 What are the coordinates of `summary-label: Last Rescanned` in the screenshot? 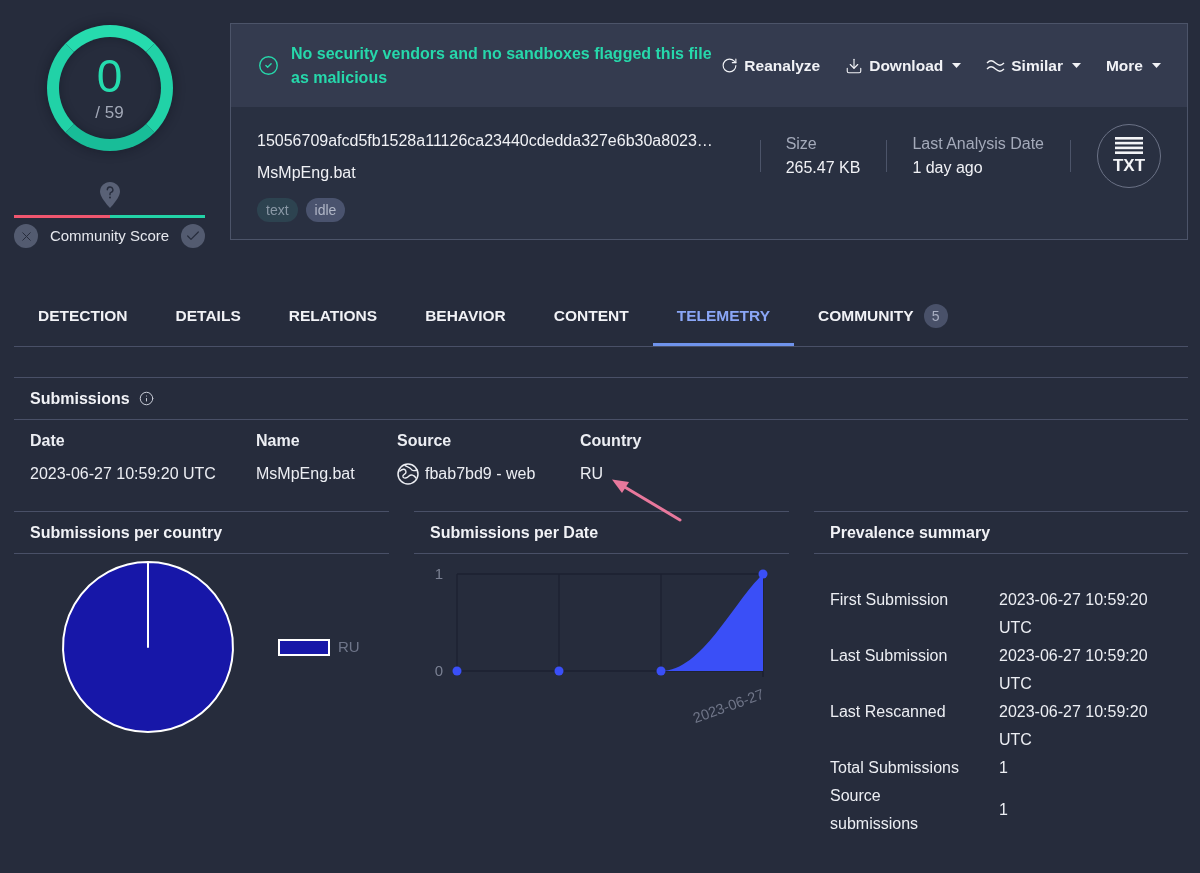 It's located at (888, 712).